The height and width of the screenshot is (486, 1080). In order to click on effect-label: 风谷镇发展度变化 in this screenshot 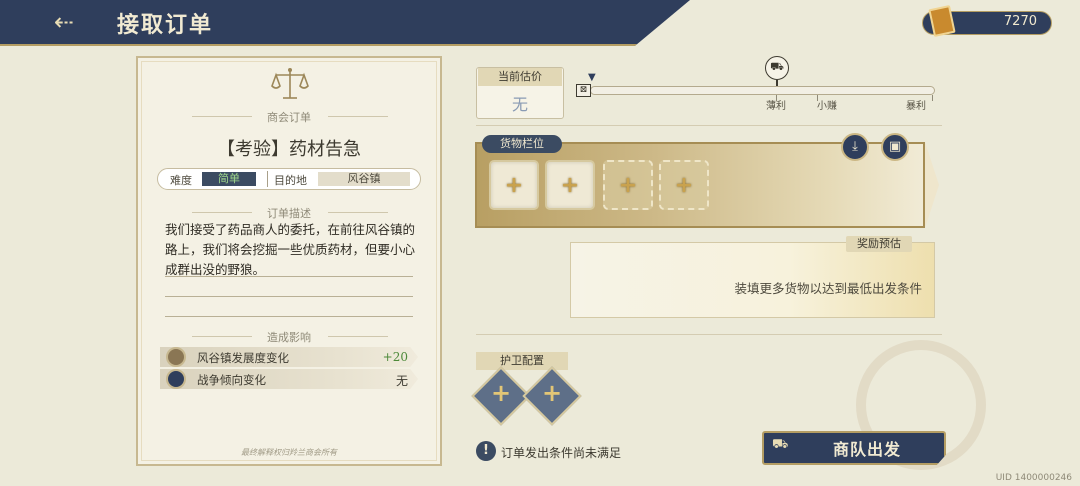, I will do `click(243, 358)`.